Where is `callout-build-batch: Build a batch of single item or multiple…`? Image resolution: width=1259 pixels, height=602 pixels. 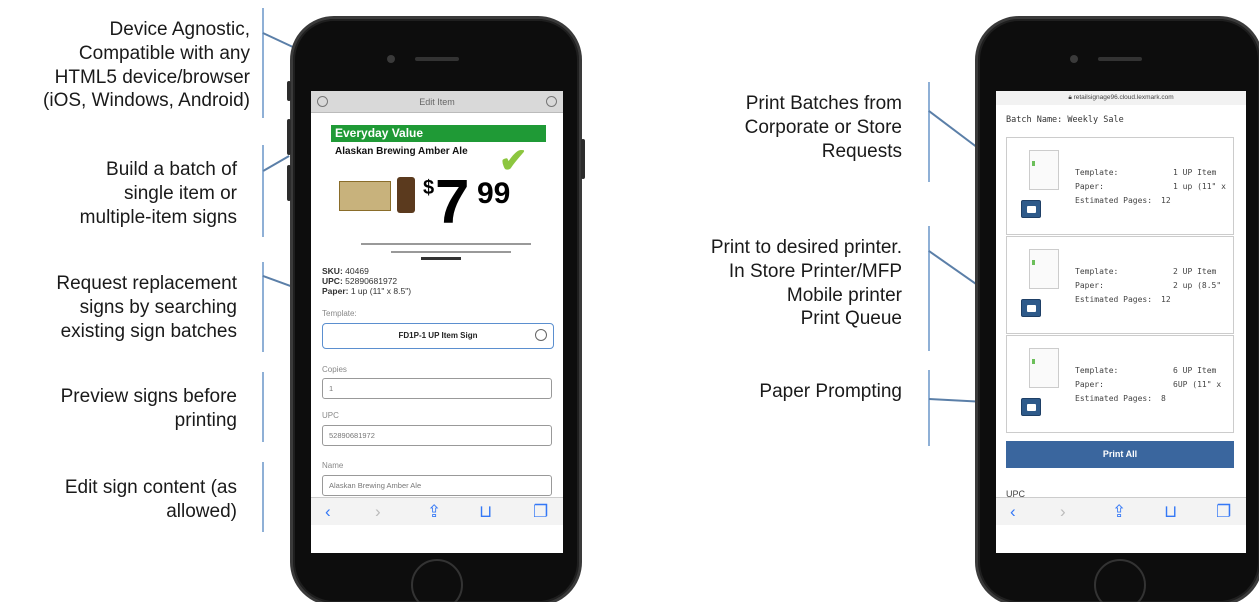 callout-build-batch: Build a batch of single item or multiple… is located at coordinates (158, 193).